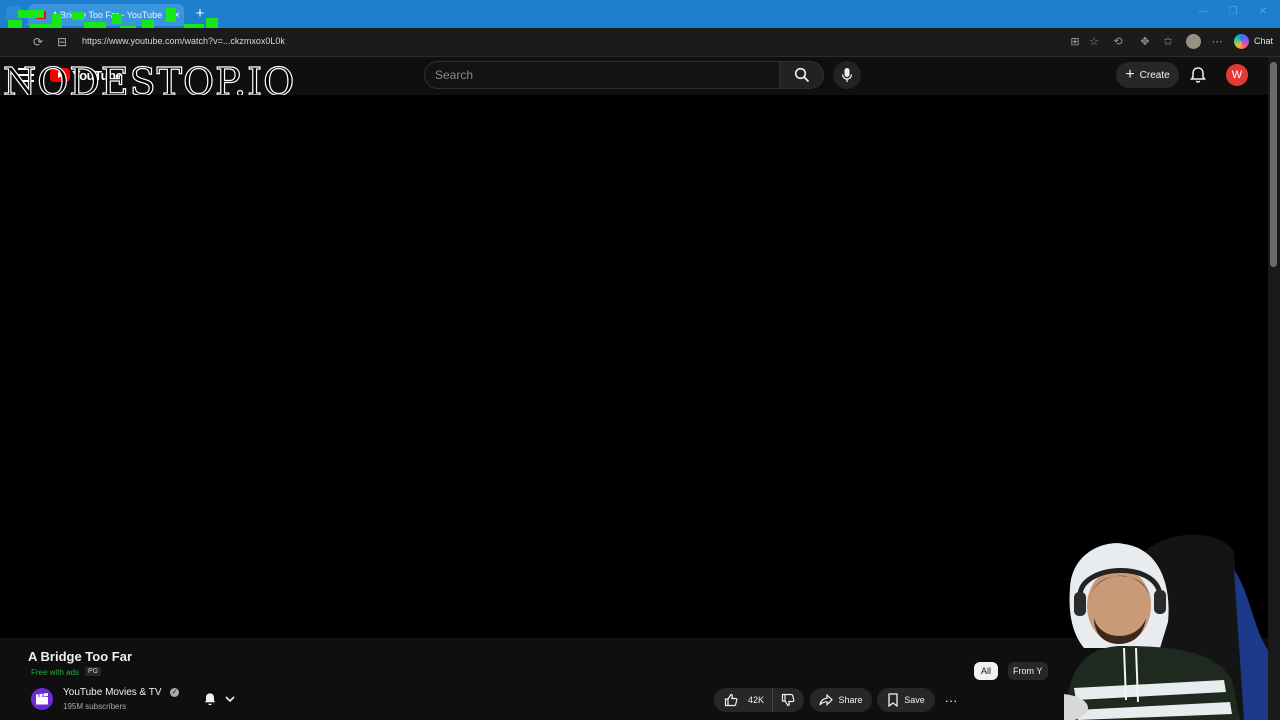  What do you see at coordinates (62, 42) in the screenshot?
I see `site-info-icon: ⊟` at bounding box center [62, 42].